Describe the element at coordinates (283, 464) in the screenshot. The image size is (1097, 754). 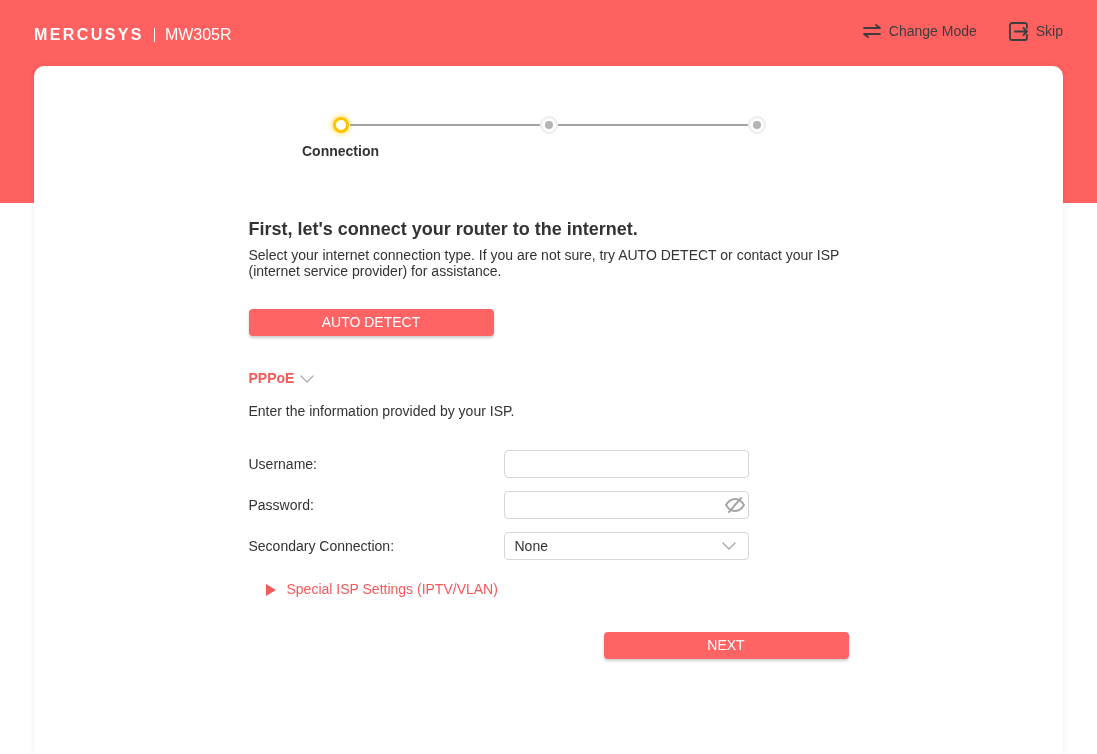
I see `field-label: Username:` at that location.